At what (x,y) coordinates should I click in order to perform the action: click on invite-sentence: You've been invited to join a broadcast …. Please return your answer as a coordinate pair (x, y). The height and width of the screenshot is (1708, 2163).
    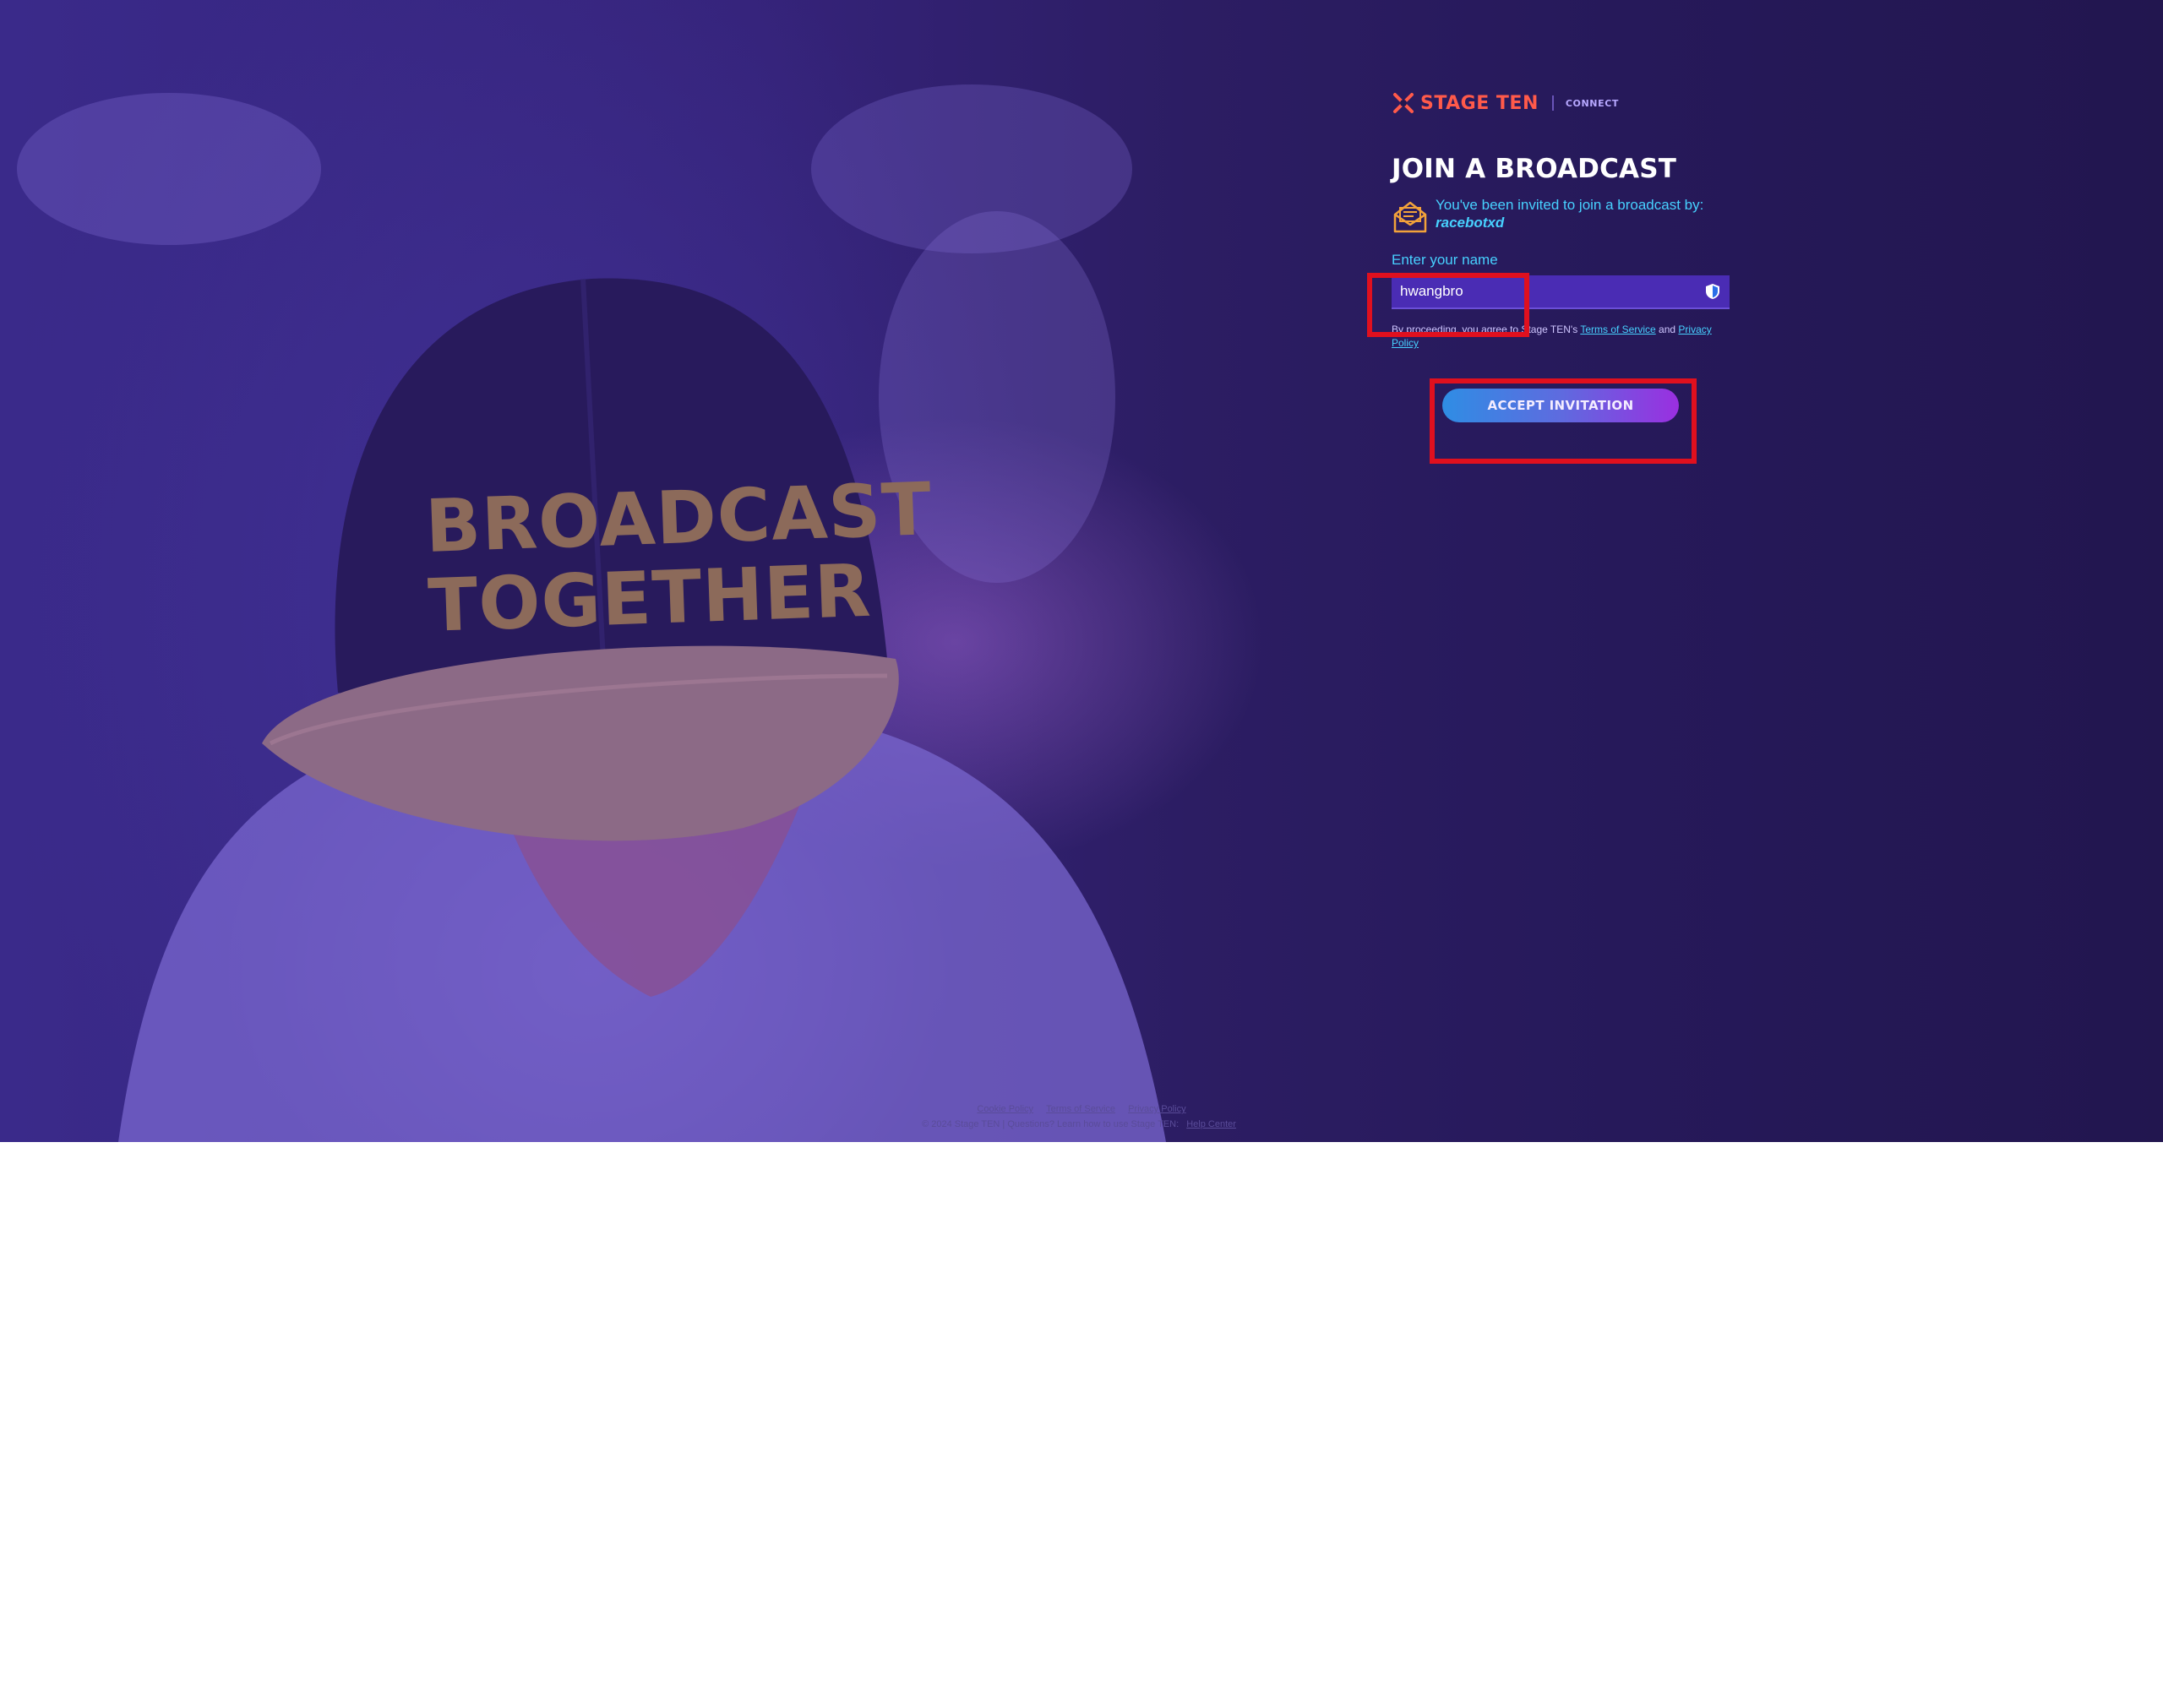
    Looking at the image, I should click on (1570, 205).